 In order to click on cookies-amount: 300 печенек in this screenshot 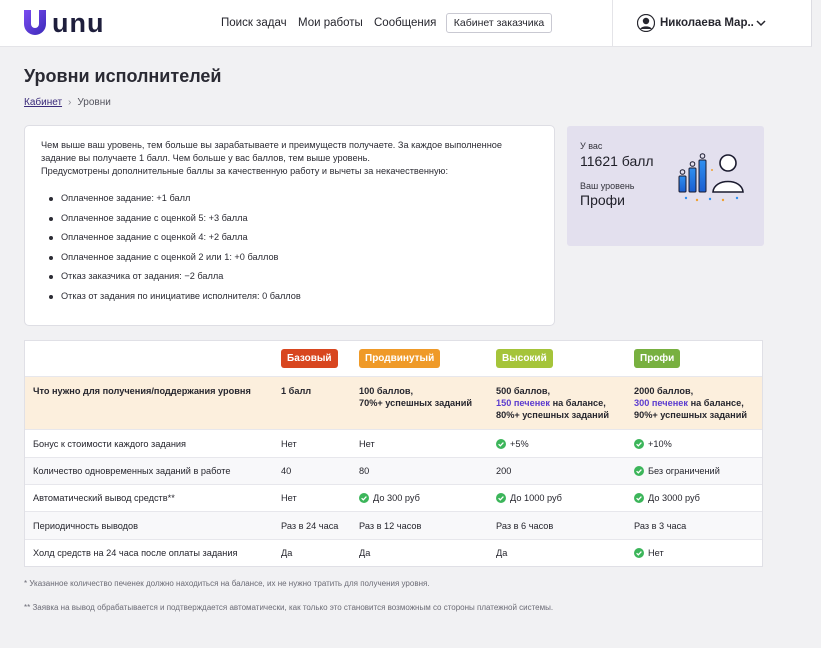, I will do `click(661, 403)`.